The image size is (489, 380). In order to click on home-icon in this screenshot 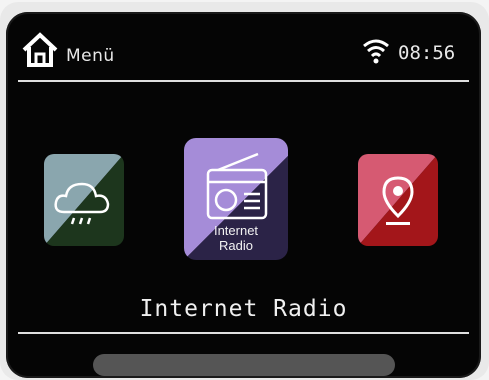, I will do `click(40, 49)`.